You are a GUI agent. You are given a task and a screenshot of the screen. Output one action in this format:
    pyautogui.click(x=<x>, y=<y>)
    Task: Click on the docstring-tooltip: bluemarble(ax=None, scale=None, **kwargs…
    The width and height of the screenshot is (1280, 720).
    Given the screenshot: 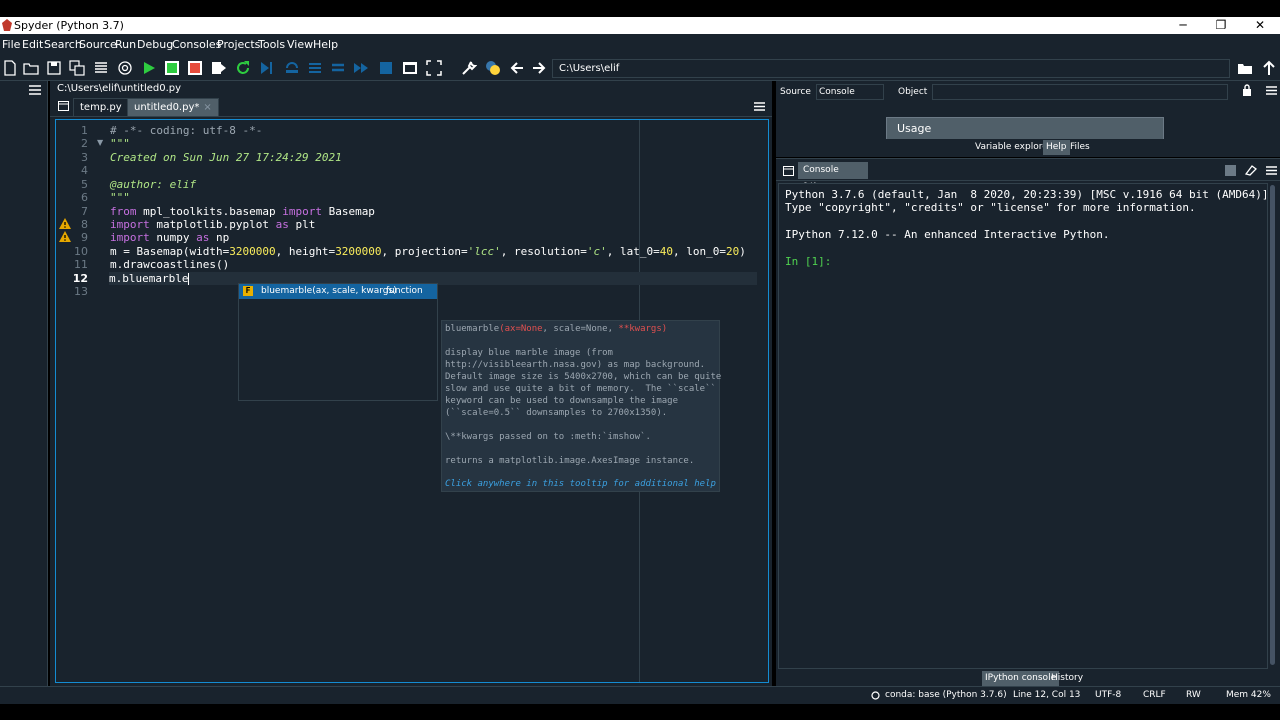 What is the action you would take?
    pyautogui.click(x=581, y=406)
    